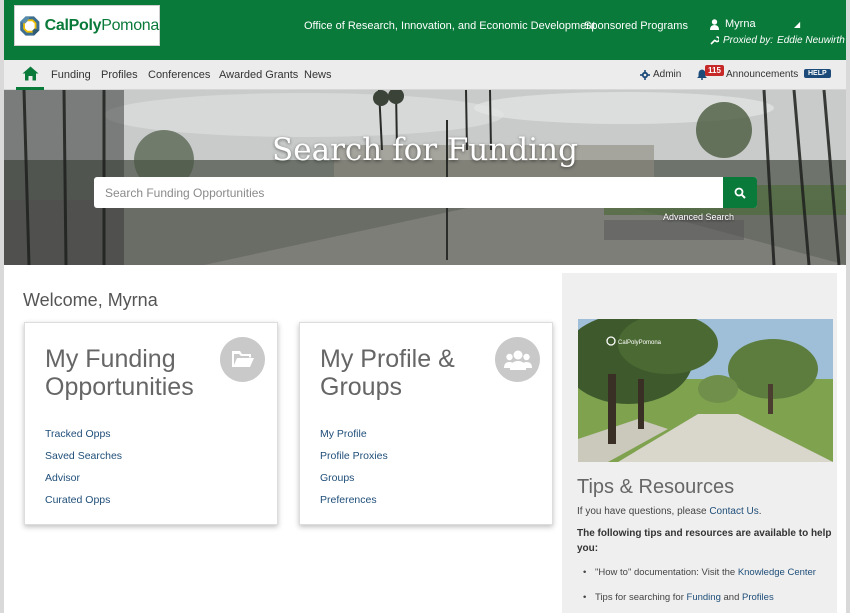 The image size is (850, 613). I want to click on knowledge-center-link: Knowledge Center, so click(777, 572).